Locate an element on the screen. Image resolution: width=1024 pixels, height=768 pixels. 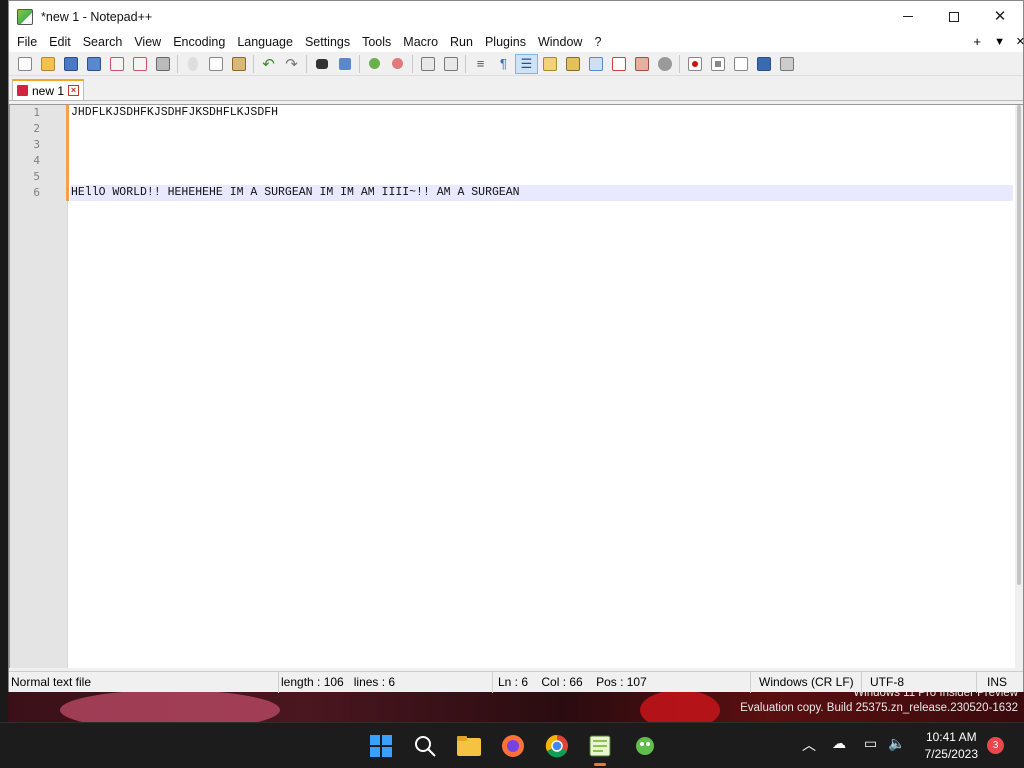
tab-close-icon: × is located at coordinates (74, 90).